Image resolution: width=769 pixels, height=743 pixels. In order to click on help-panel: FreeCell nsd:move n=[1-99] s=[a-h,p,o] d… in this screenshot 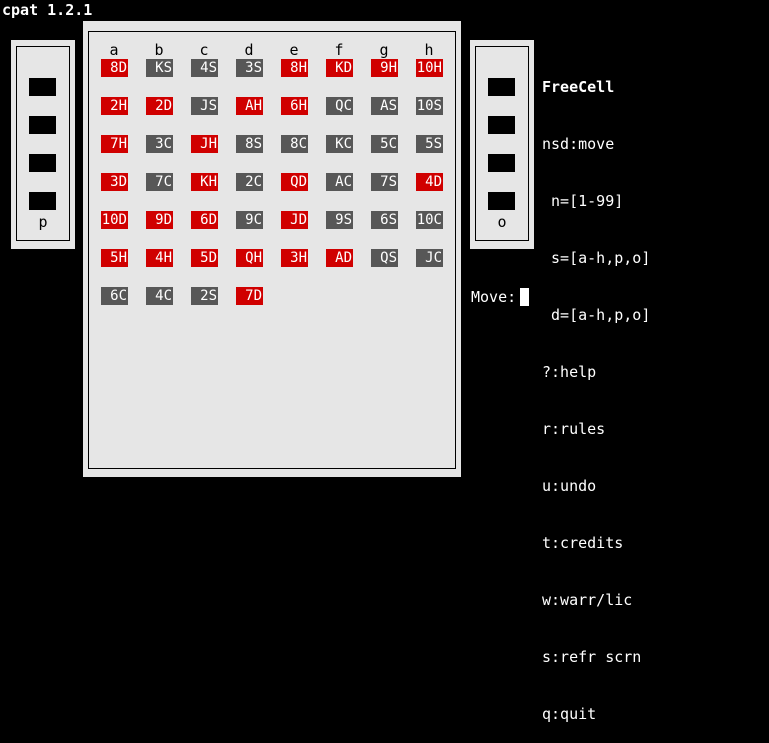, I will do `click(596, 391)`.